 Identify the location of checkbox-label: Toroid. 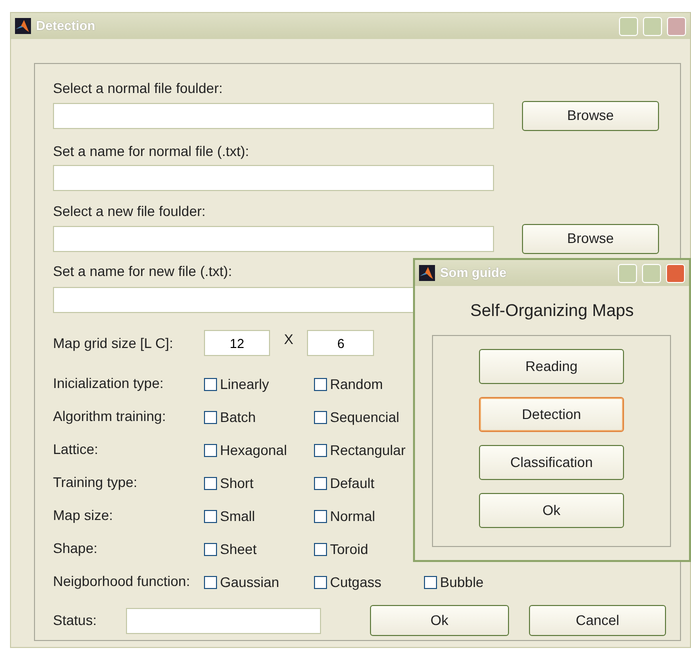
(349, 549).